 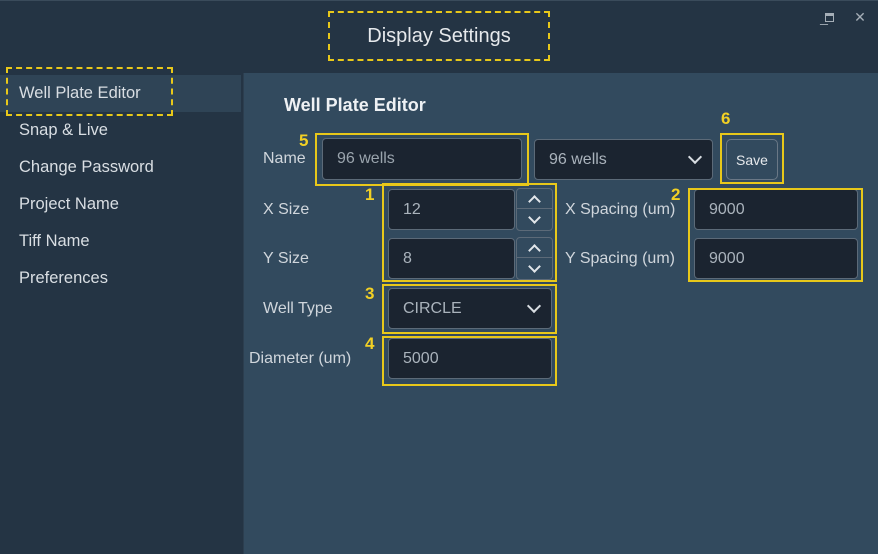 What do you see at coordinates (366, 158) in the screenshot?
I see `name-value: 96 wells` at bounding box center [366, 158].